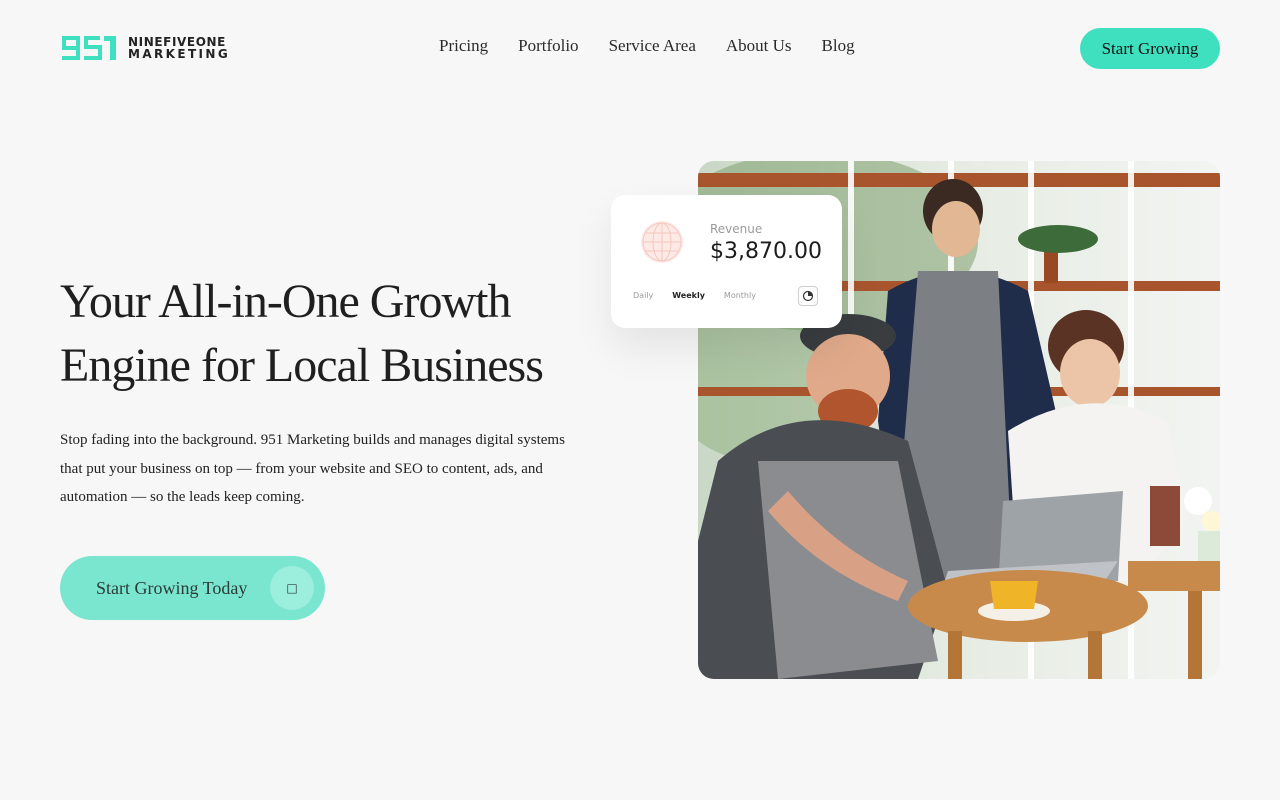 This screenshot has height=800, width=1280. What do you see at coordinates (292, 588) in the screenshot?
I see `arrow-icon: □` at bounding box center [292, 588].